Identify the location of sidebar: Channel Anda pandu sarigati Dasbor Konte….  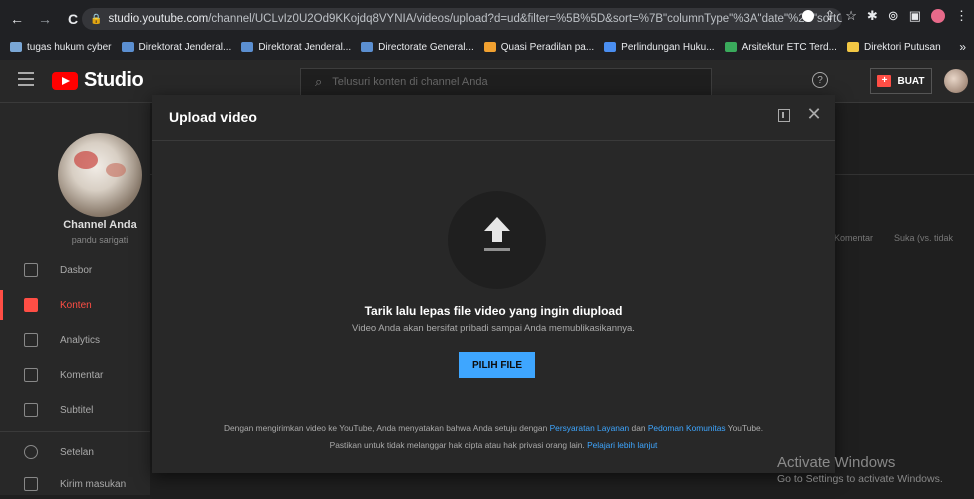
(75, 299).